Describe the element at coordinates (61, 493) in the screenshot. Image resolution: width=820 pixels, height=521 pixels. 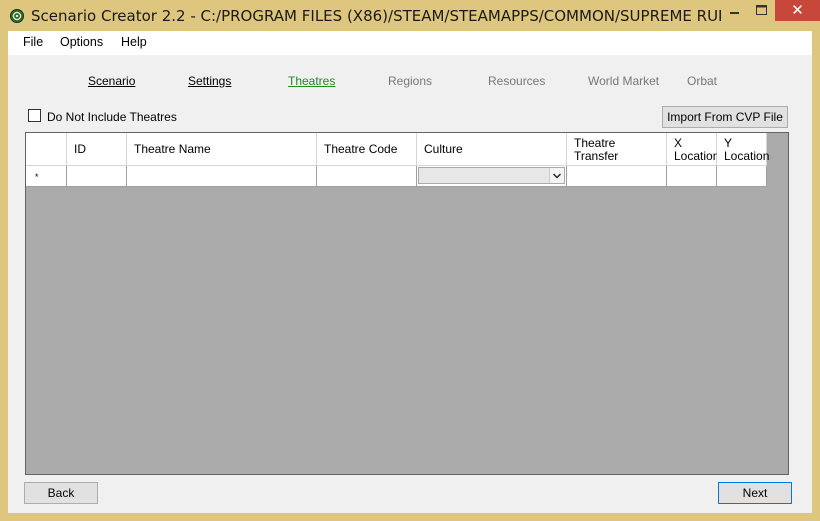
I see `back-button: Back` at that location.